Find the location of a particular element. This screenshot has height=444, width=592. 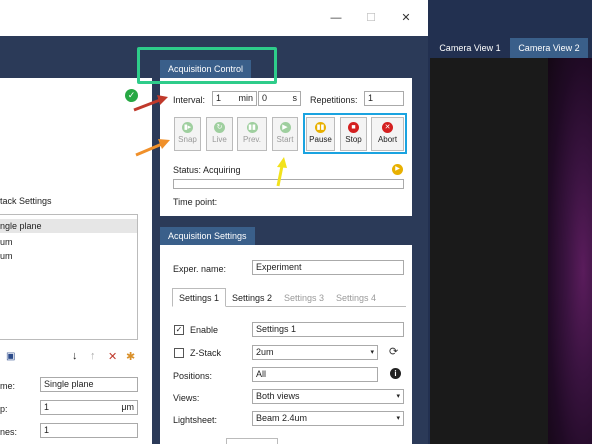

annotation-arrows is located at coordinates (210, 141).